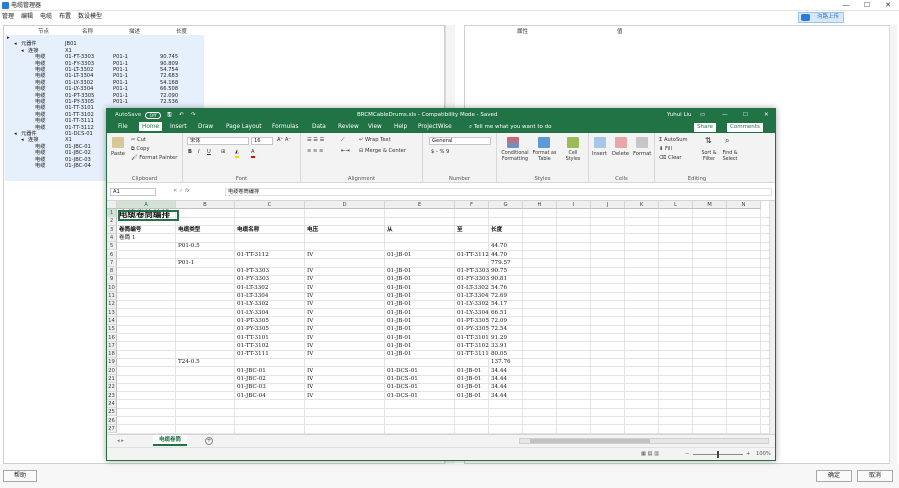 This screenshot has height=488, width=899. I want to click on column-header: M, so click(710, 205).